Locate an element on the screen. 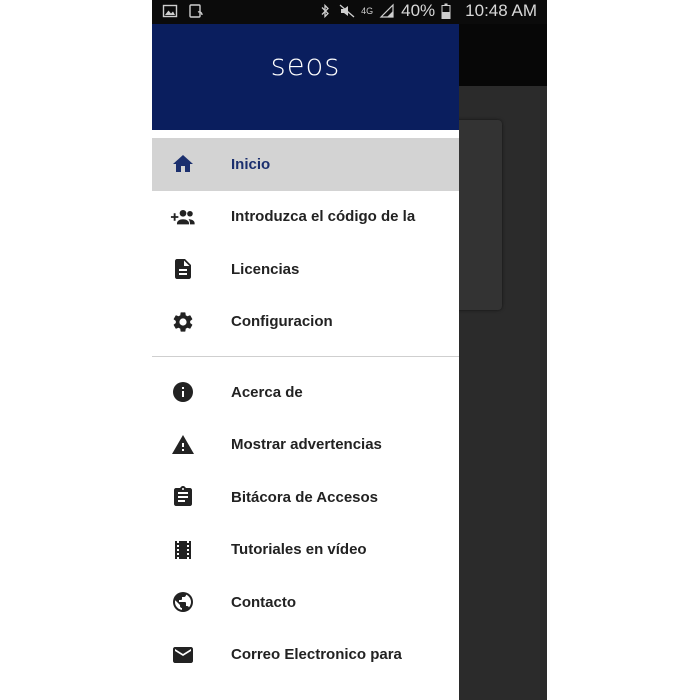 This screenshot has height=700, width=700. menu-item-label: Mostrar advertencias is located at coordinates (306, 445).